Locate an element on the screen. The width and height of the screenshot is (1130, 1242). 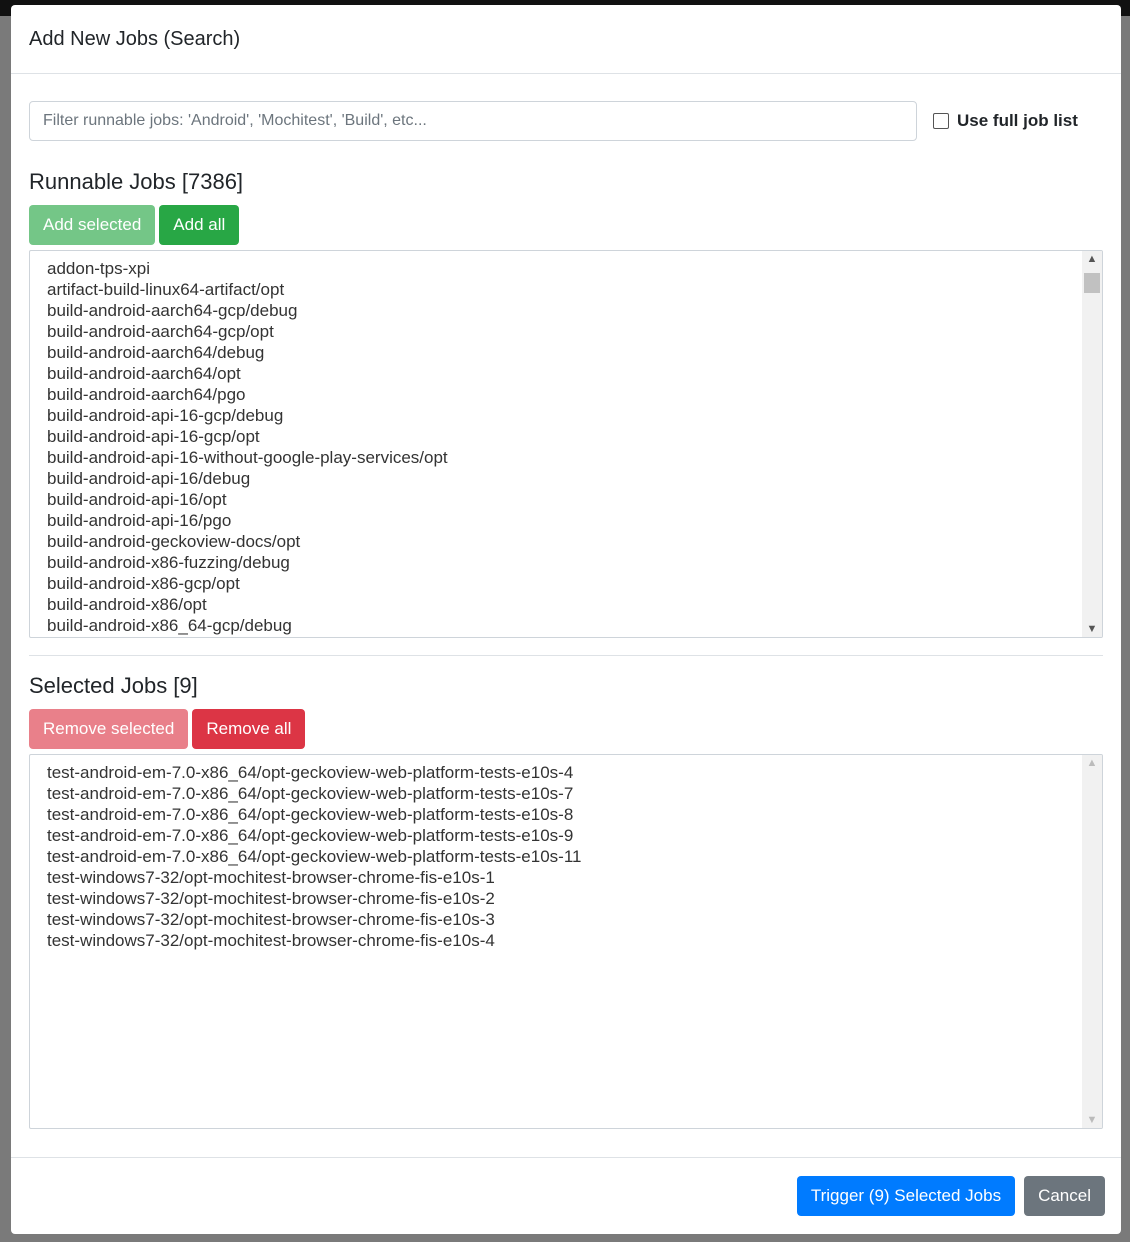
job-list-item: build-android-aarch64/pgo is located at coordinates (574, 394).